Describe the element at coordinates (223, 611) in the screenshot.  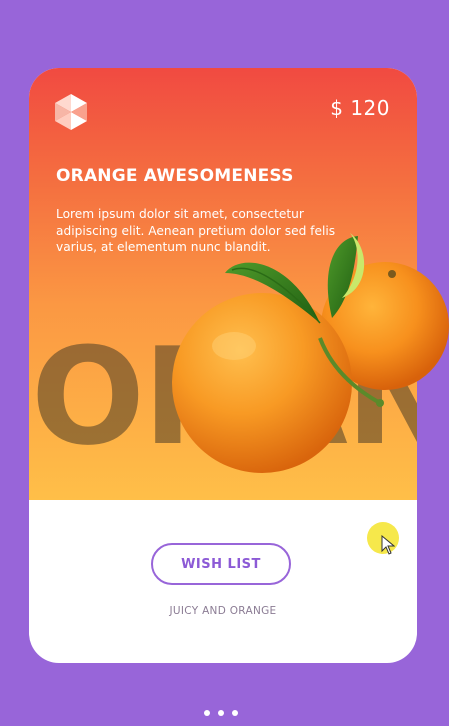
I see `product-subtitle: JUICY AND ORANGE` at that location.